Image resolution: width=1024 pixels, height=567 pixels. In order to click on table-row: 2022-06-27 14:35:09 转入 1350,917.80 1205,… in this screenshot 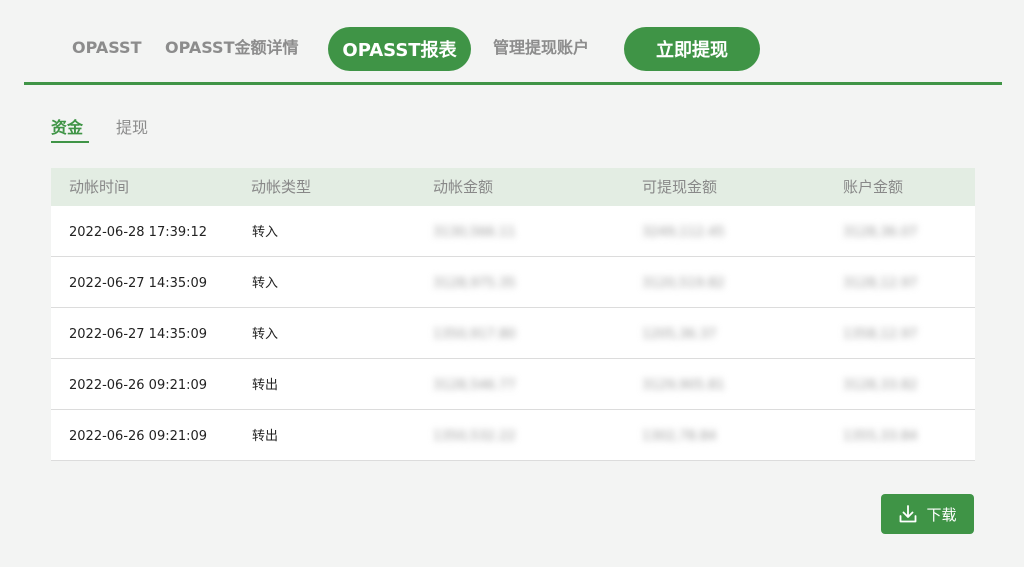, I will do `click(513, 333)`.